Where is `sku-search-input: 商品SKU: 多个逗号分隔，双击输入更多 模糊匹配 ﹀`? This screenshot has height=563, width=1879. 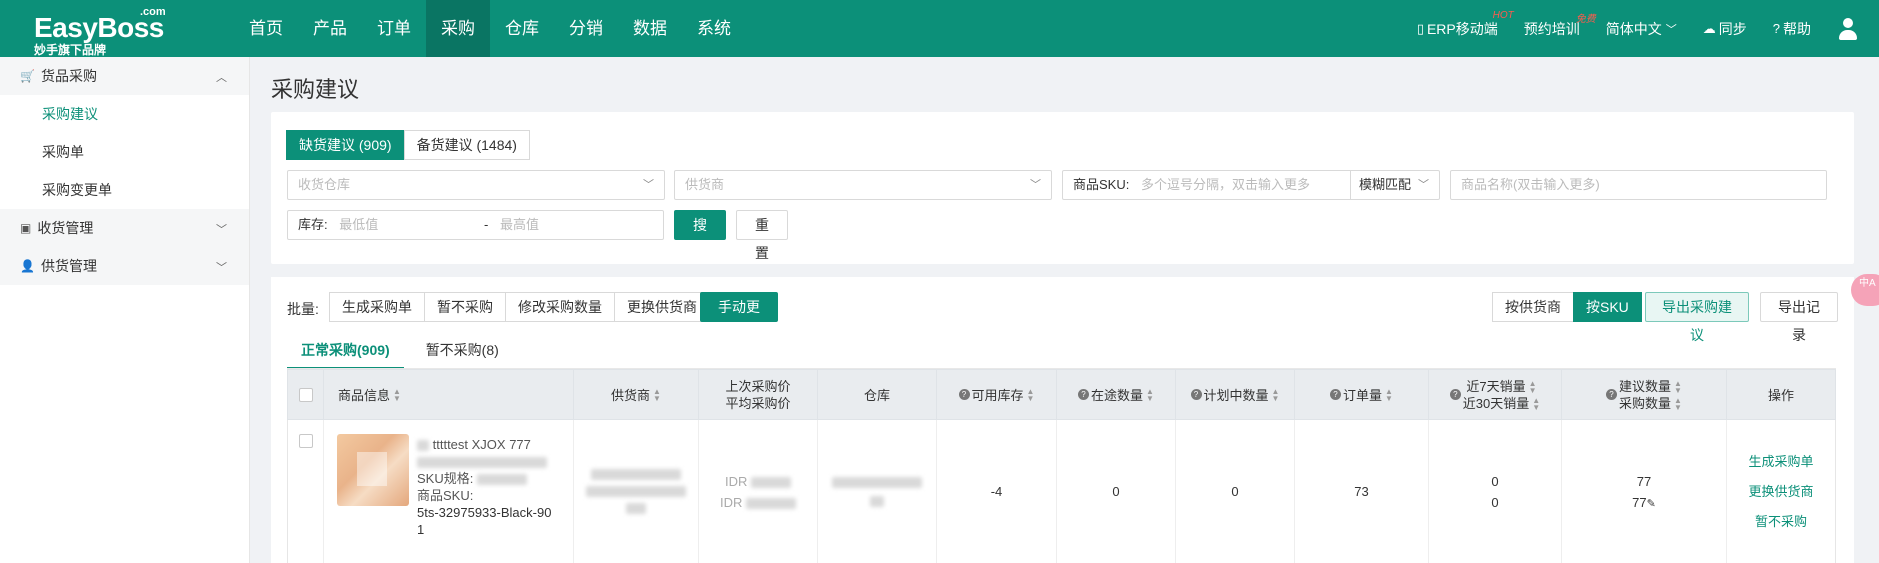
sku-search-input: 商品SKU: 多个逗号分隔，双击输入更多 模糊匹配 ﹀ is located at coordinates (1251, 185).